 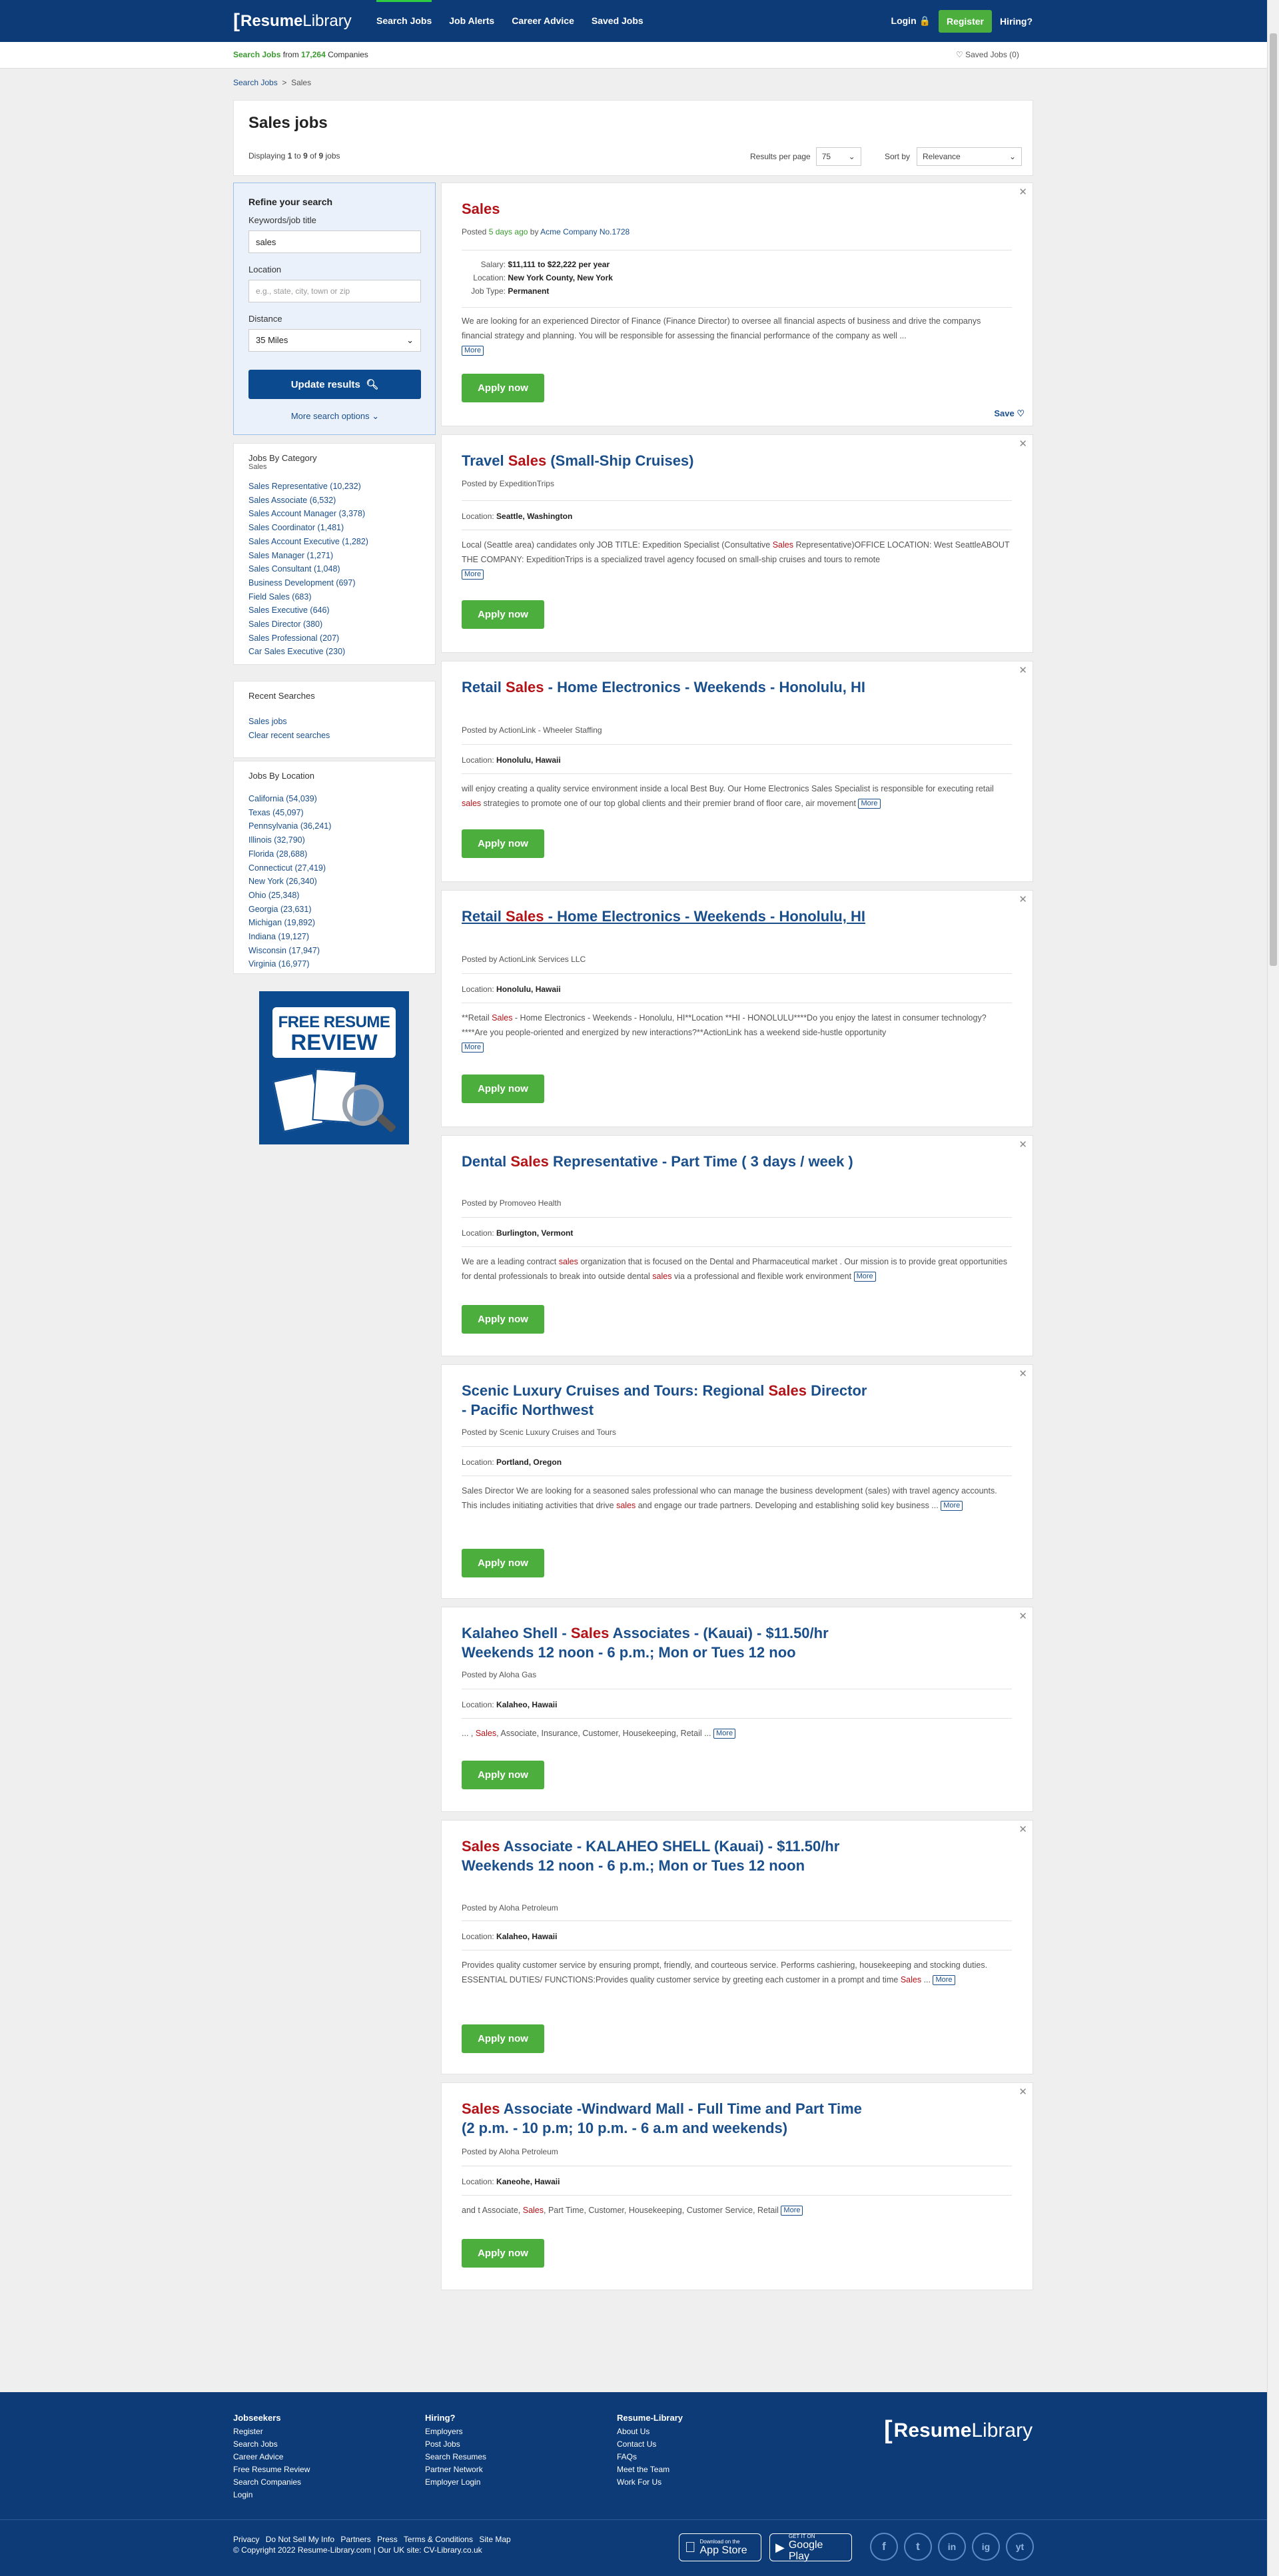 I want to click on saved-jobs-link: ♡ Saved Jobs (0), so click(x=987, y=55).